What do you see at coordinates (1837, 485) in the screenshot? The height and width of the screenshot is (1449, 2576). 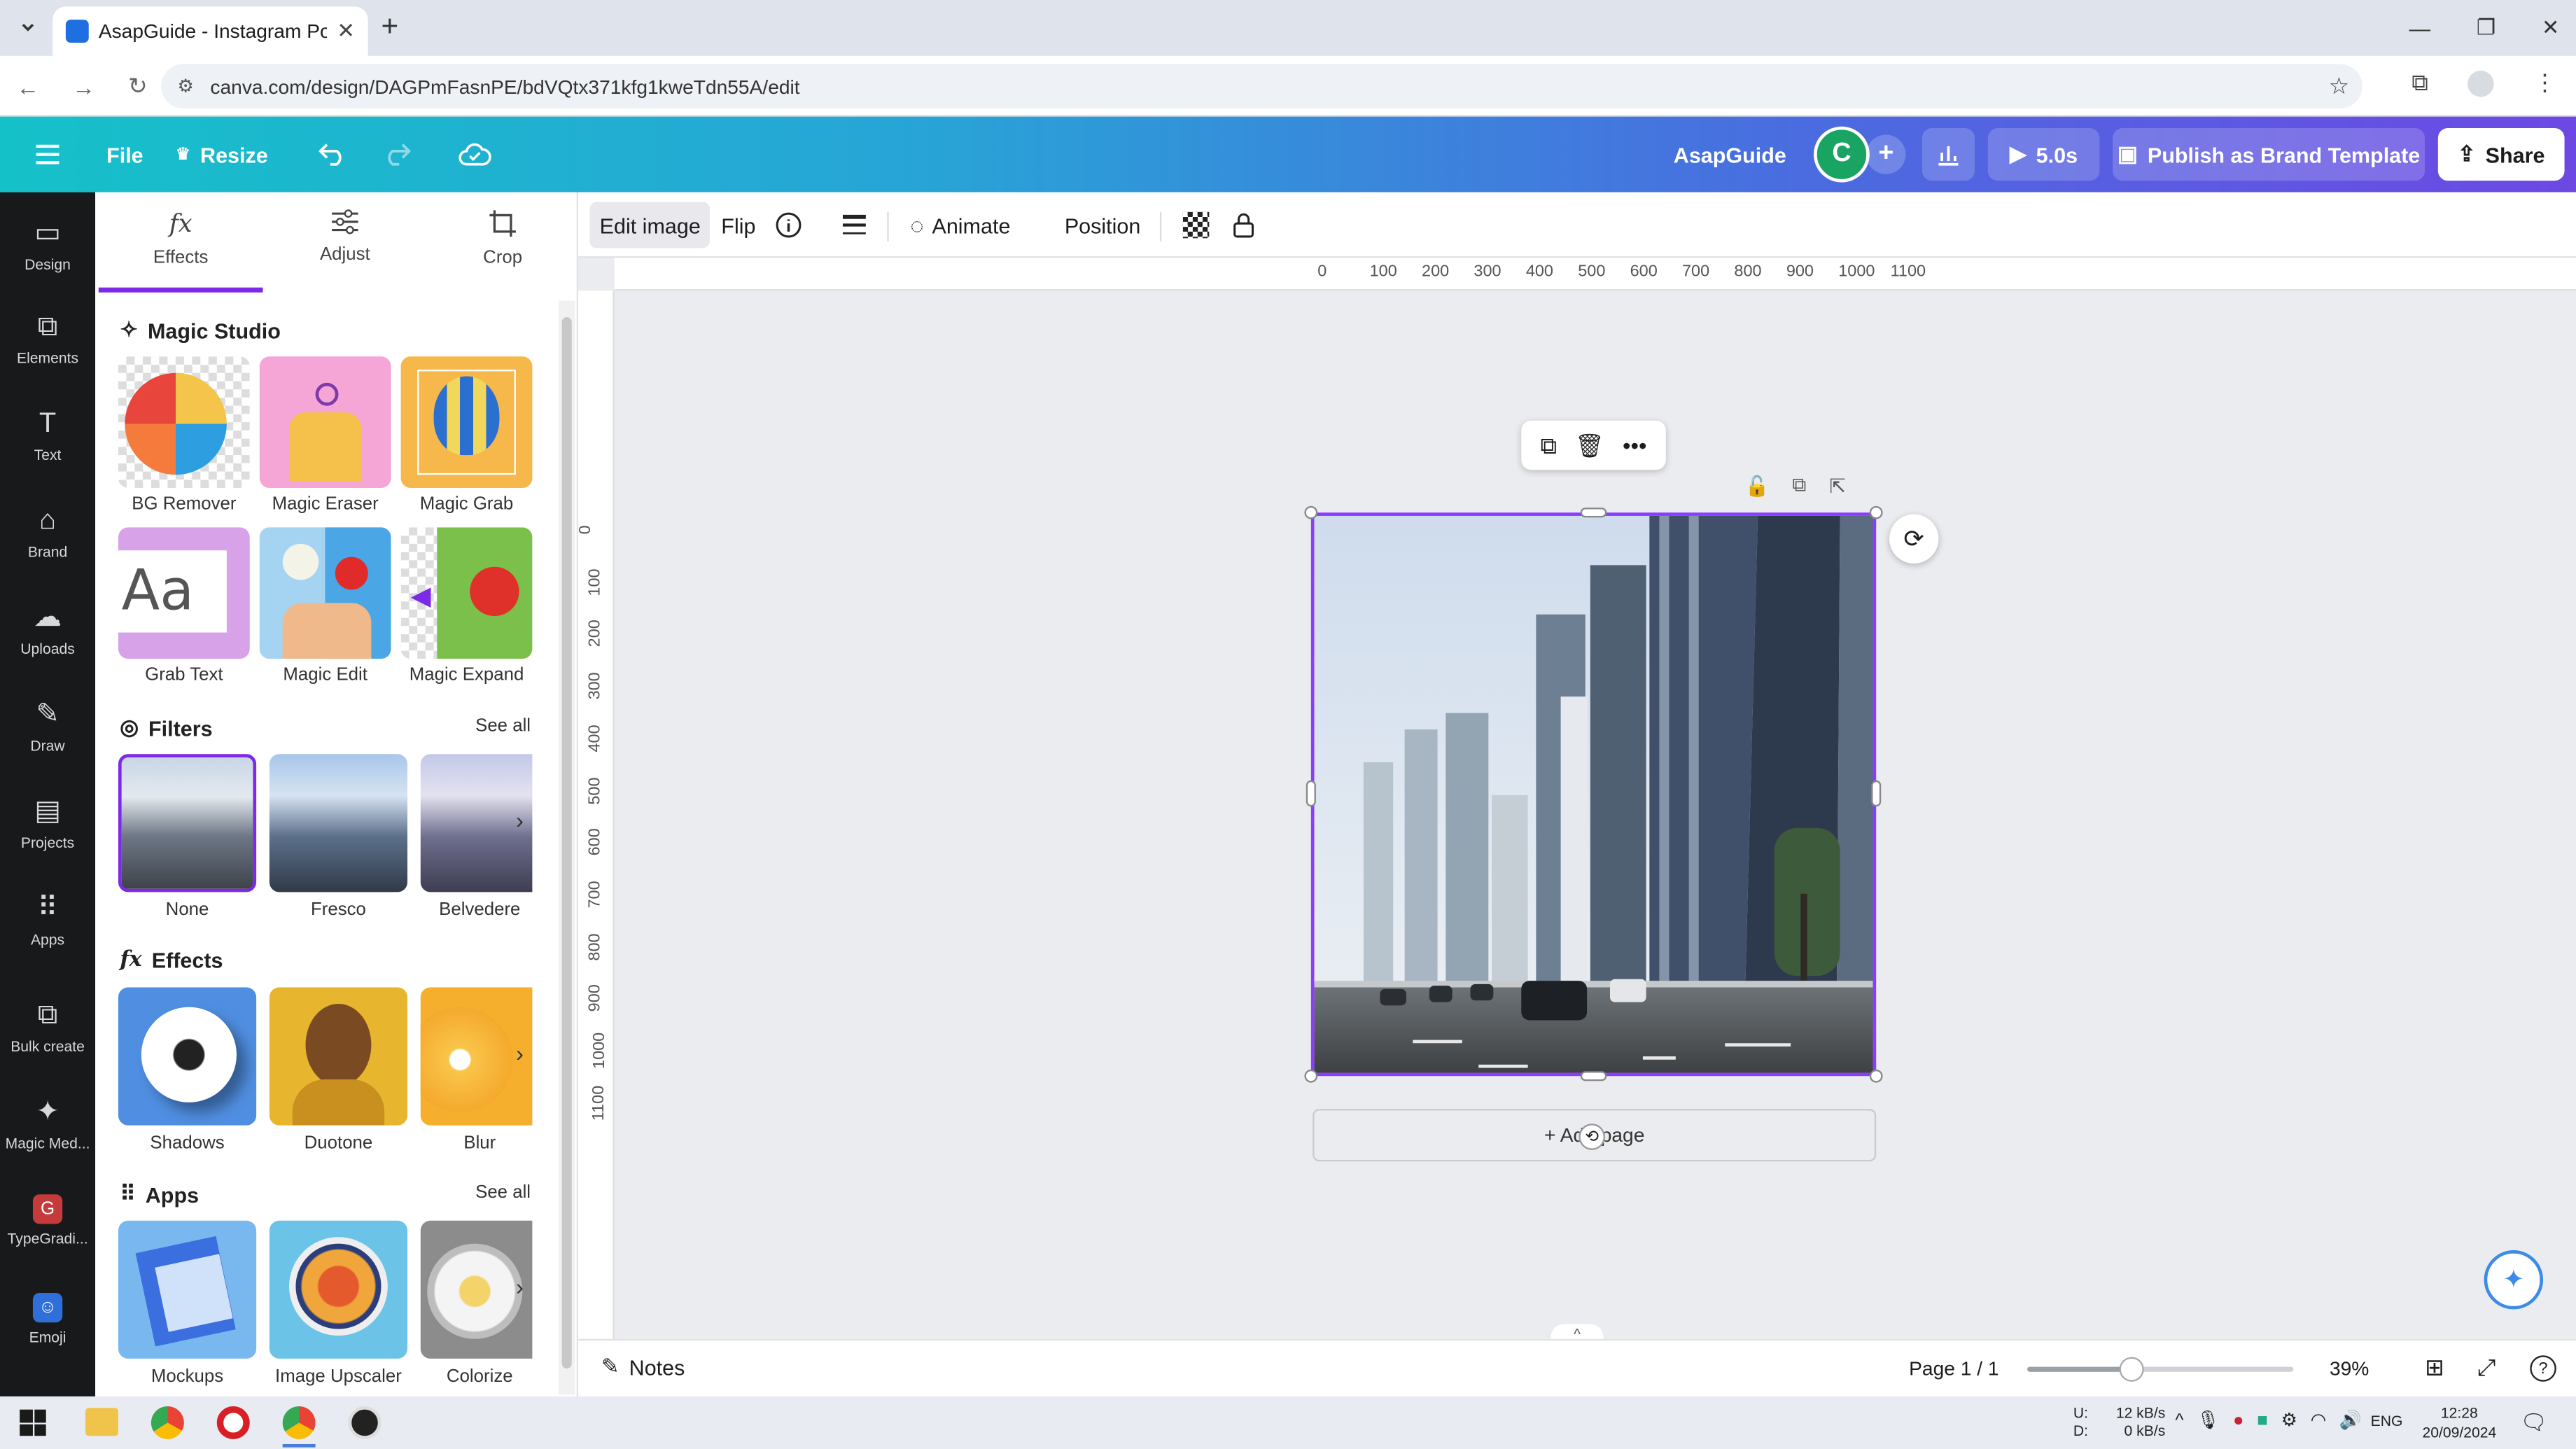 I see `page-add-icon: ⇱` at bounding box center [1837, 485].